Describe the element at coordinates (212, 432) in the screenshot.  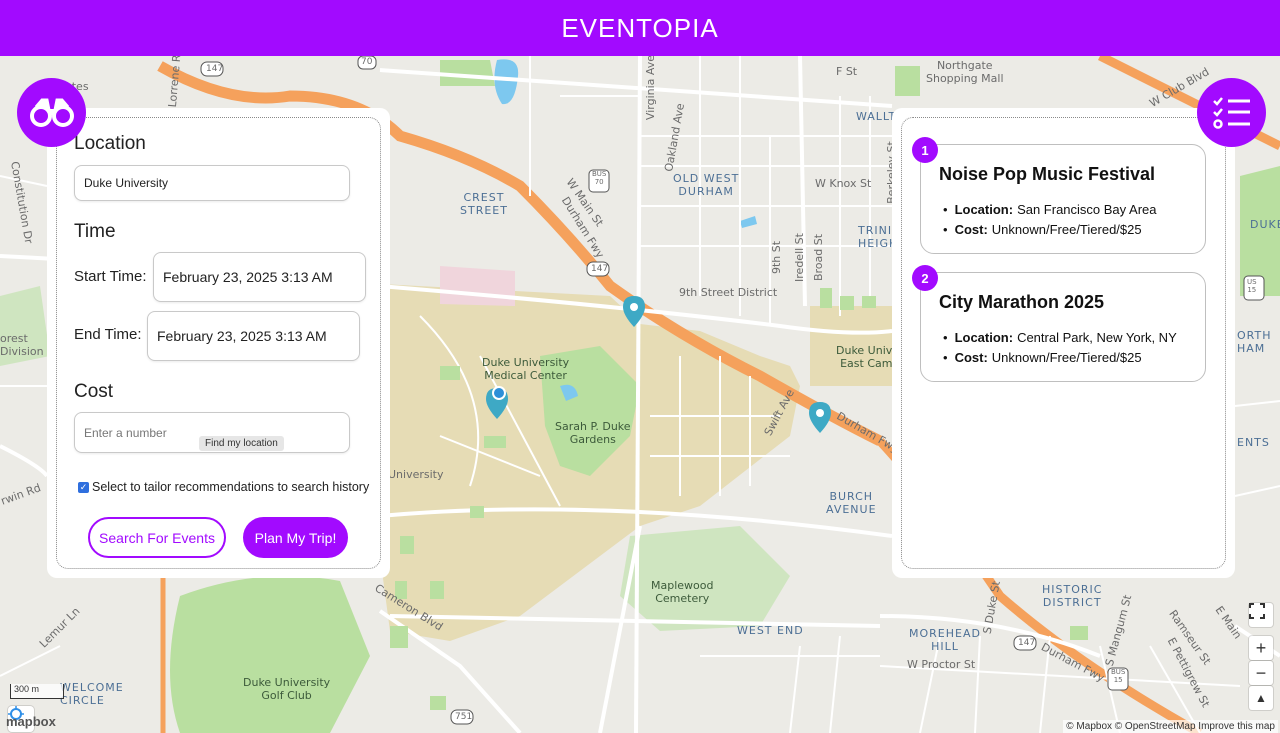
I see `cost-input: Enter a number` at that location.